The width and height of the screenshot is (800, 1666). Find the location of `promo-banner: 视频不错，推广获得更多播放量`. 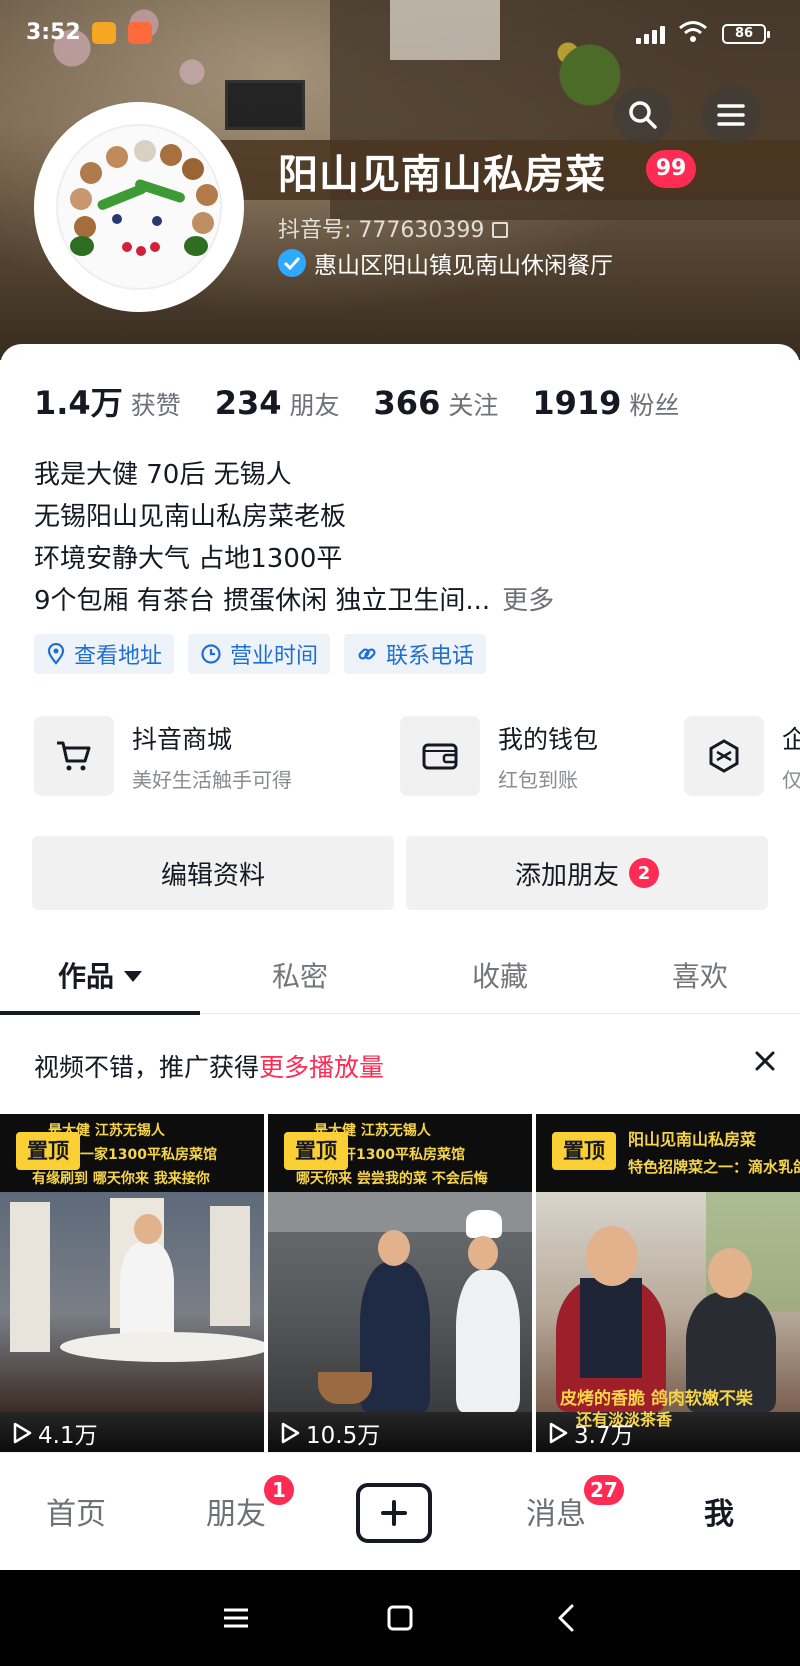

promo-banner: 视频不错，推广获得更多播放量 is located at coordinates (209, 1066).